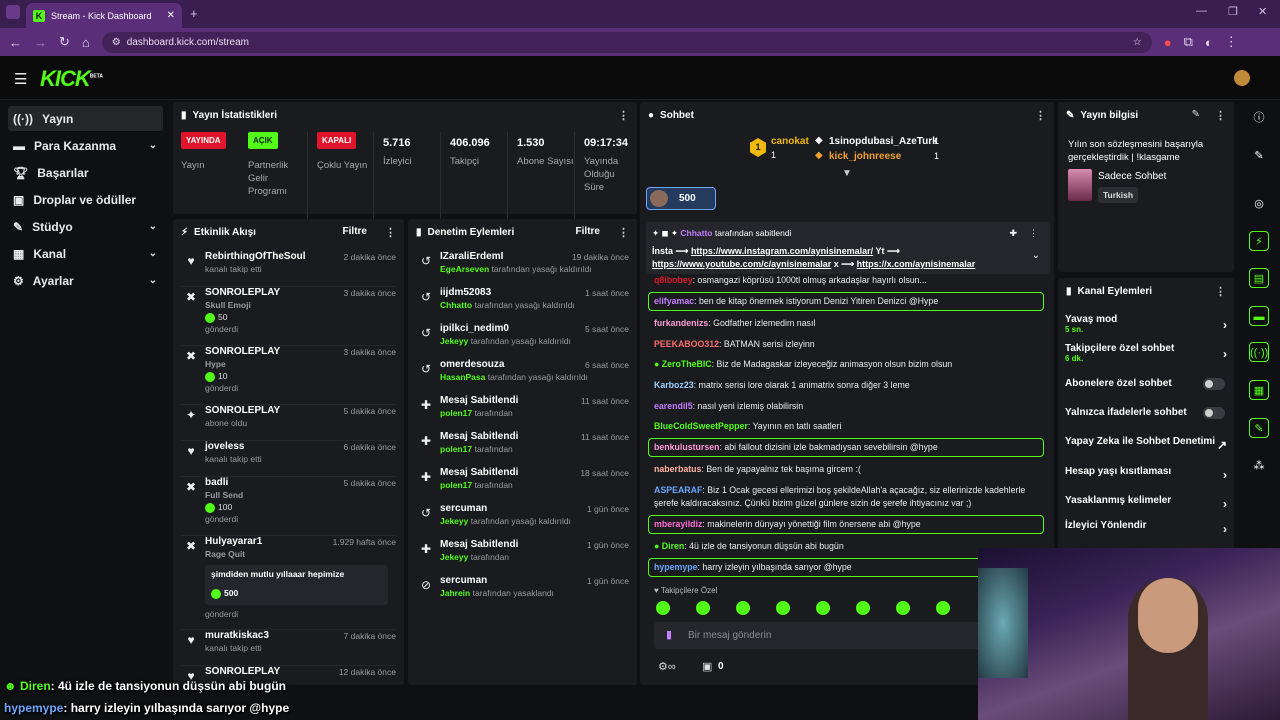 This screenshot has width=1280, height=720. What do you see at coordinates (626, 42) in the screenshot?
I see `url-field: ⚙ dashboard.kick.com/stream ☆` at bounding box center [626, 42].